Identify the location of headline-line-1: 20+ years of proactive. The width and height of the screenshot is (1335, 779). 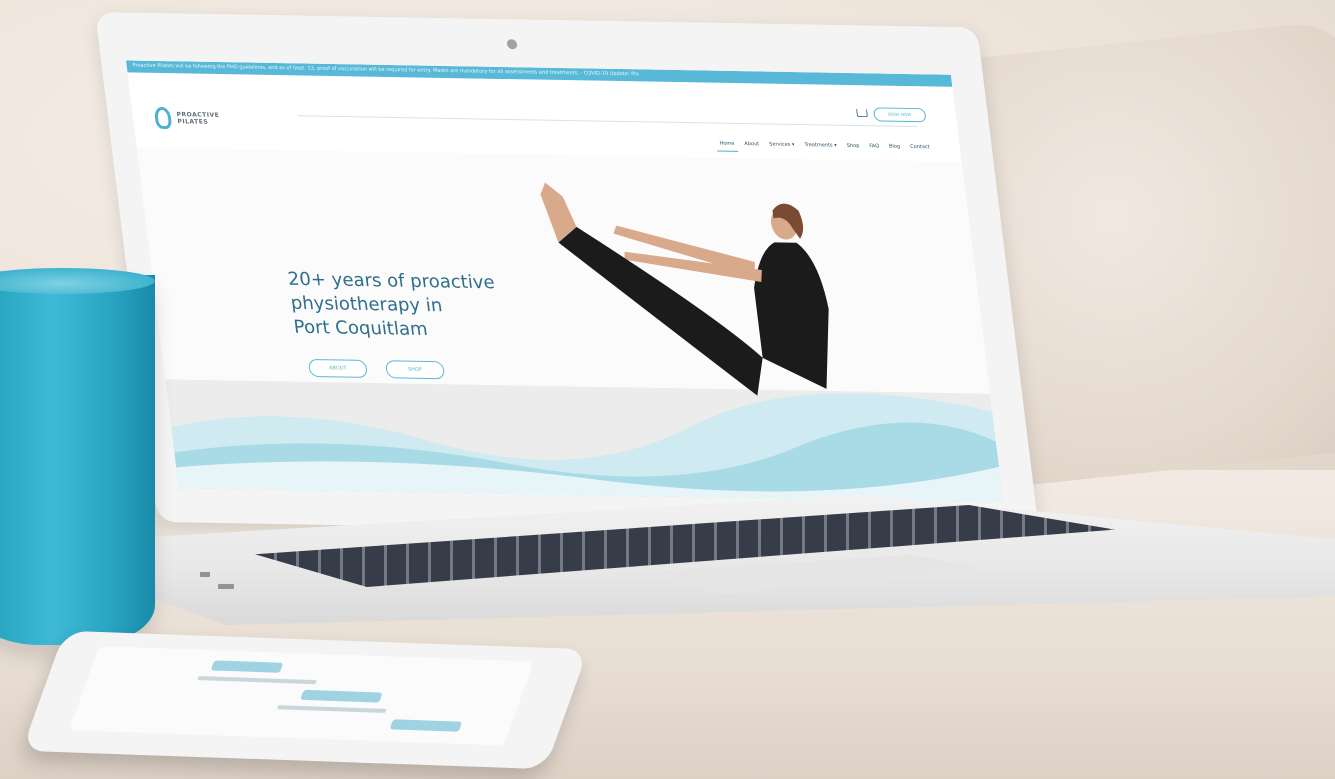
(391, 281).